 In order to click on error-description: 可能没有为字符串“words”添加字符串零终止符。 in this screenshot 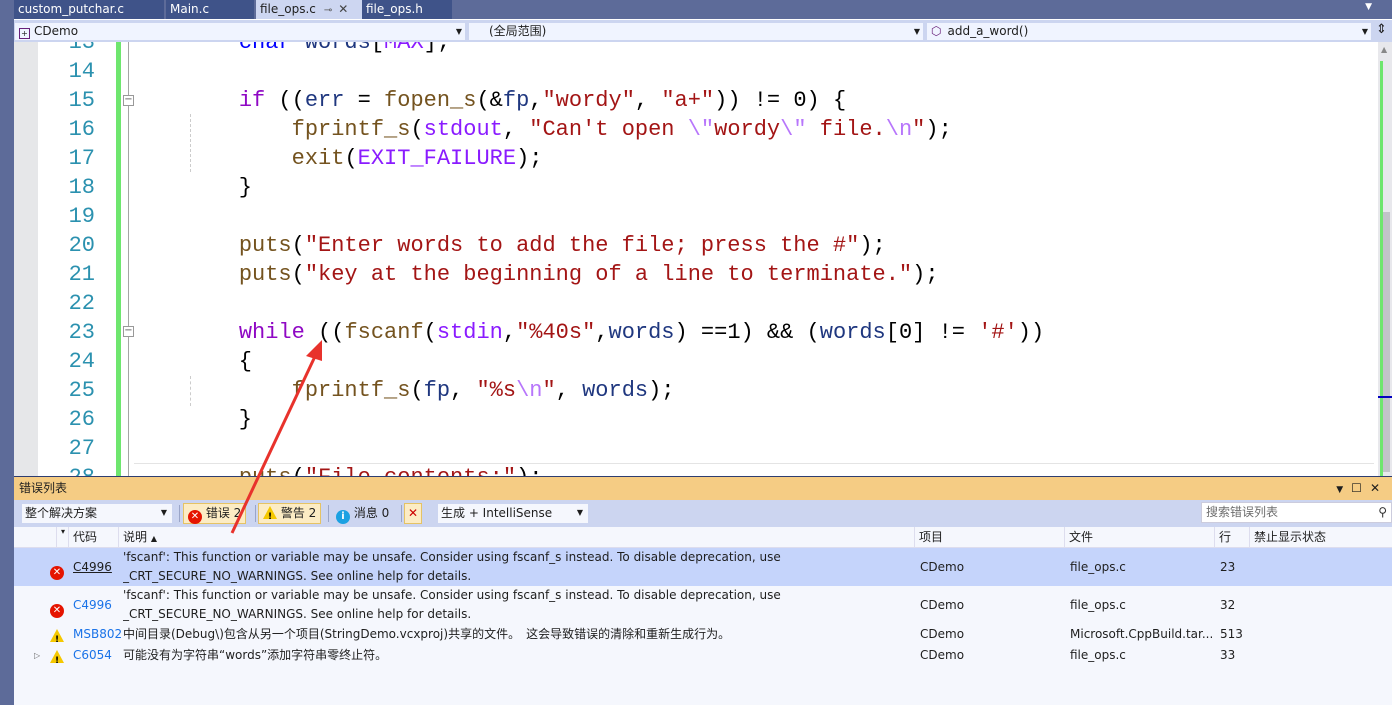, I will do `click(255, 655)`.